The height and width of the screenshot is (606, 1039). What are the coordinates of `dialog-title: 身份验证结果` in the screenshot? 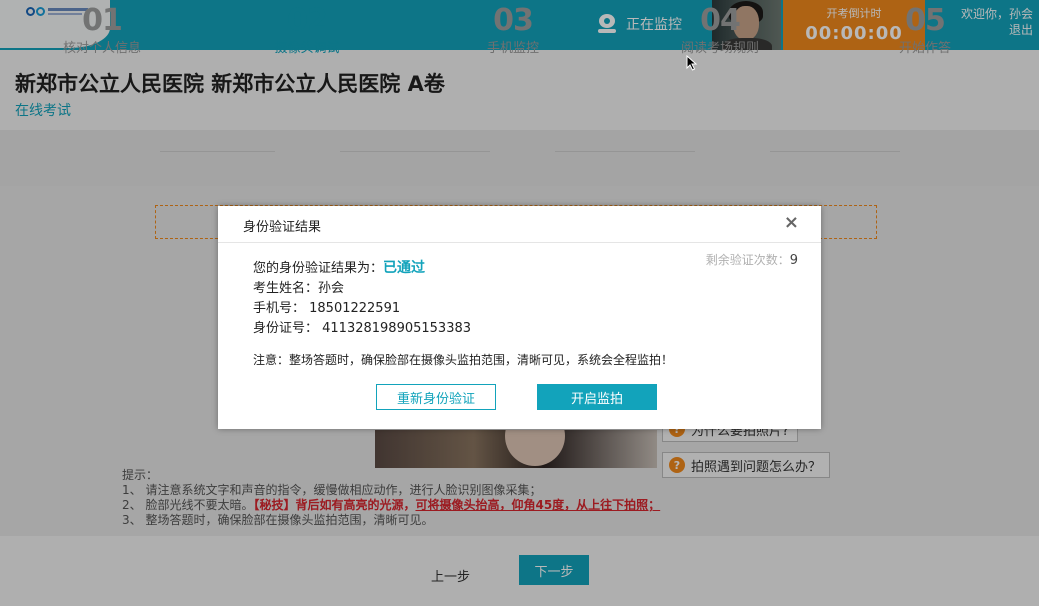 It's located at (282, 227).